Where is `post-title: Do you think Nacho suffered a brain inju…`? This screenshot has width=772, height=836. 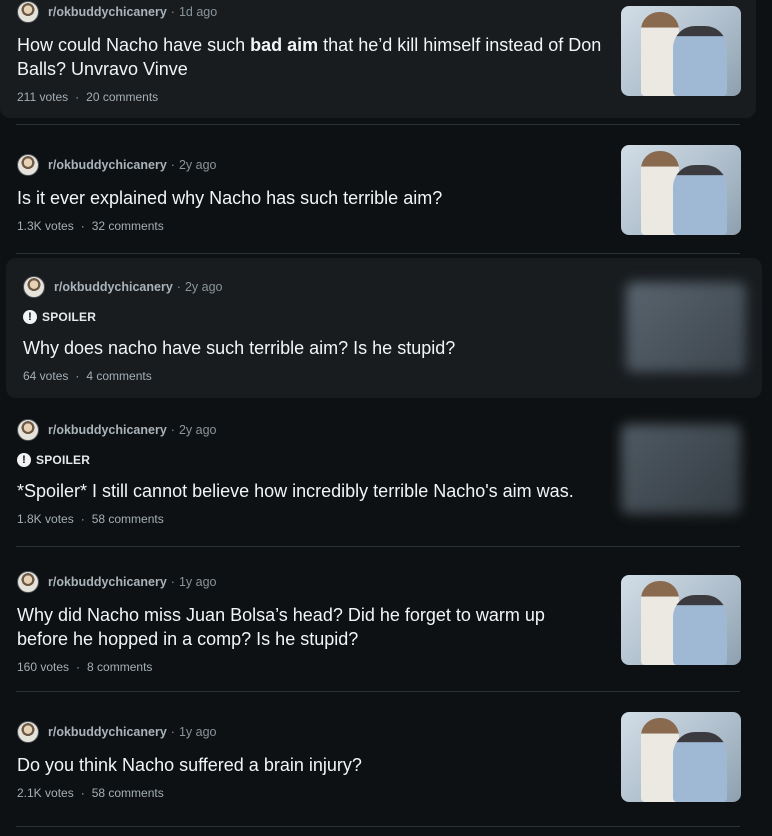 post-title: Do you think Nacho suffered a brain inju… is located at coordinates (312, 765).